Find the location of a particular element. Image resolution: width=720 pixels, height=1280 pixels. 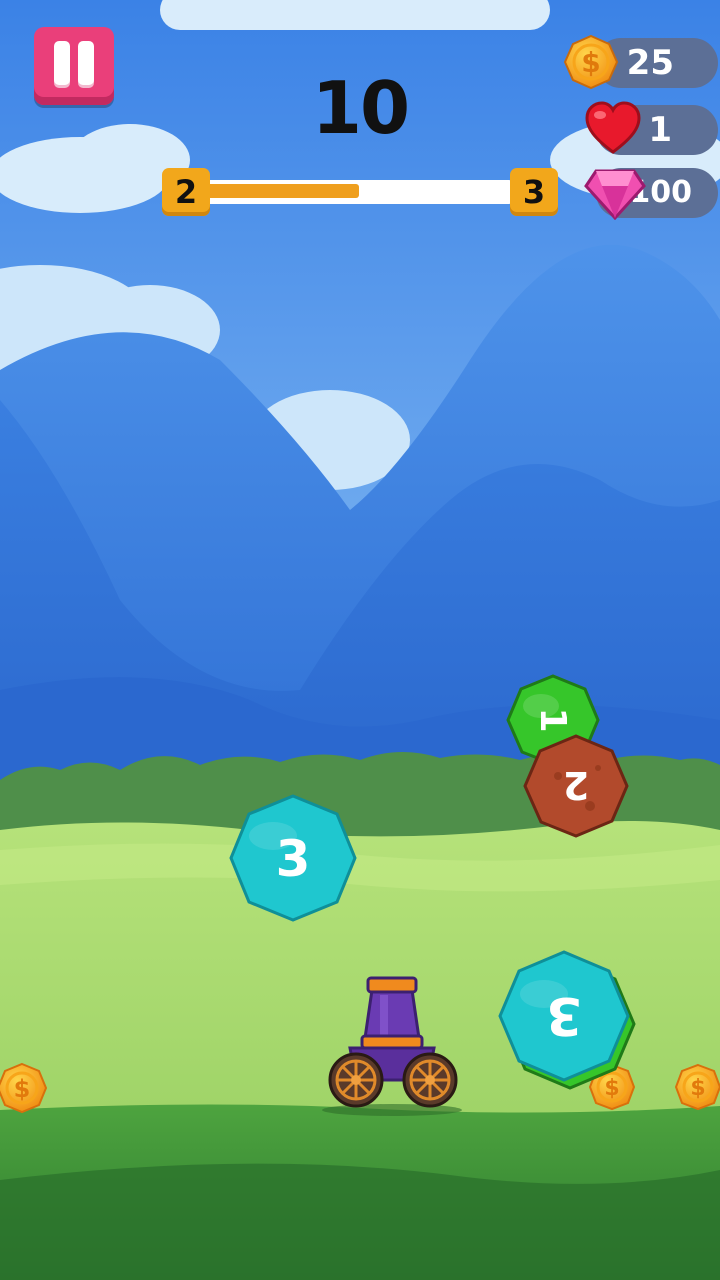

level-progress-fill is located at coordinates (282, 191).